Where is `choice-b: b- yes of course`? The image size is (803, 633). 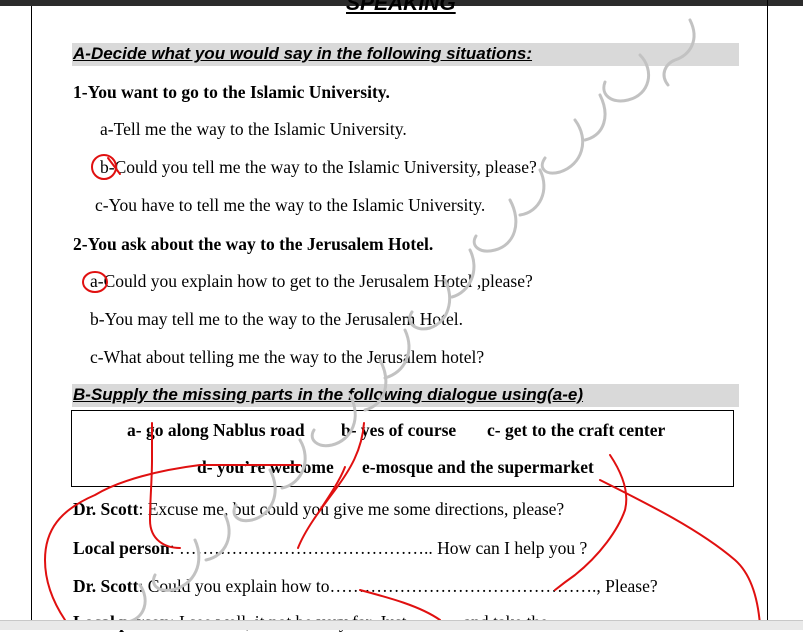
choice-b: b- yes of course is located at coordinates (399, 430).